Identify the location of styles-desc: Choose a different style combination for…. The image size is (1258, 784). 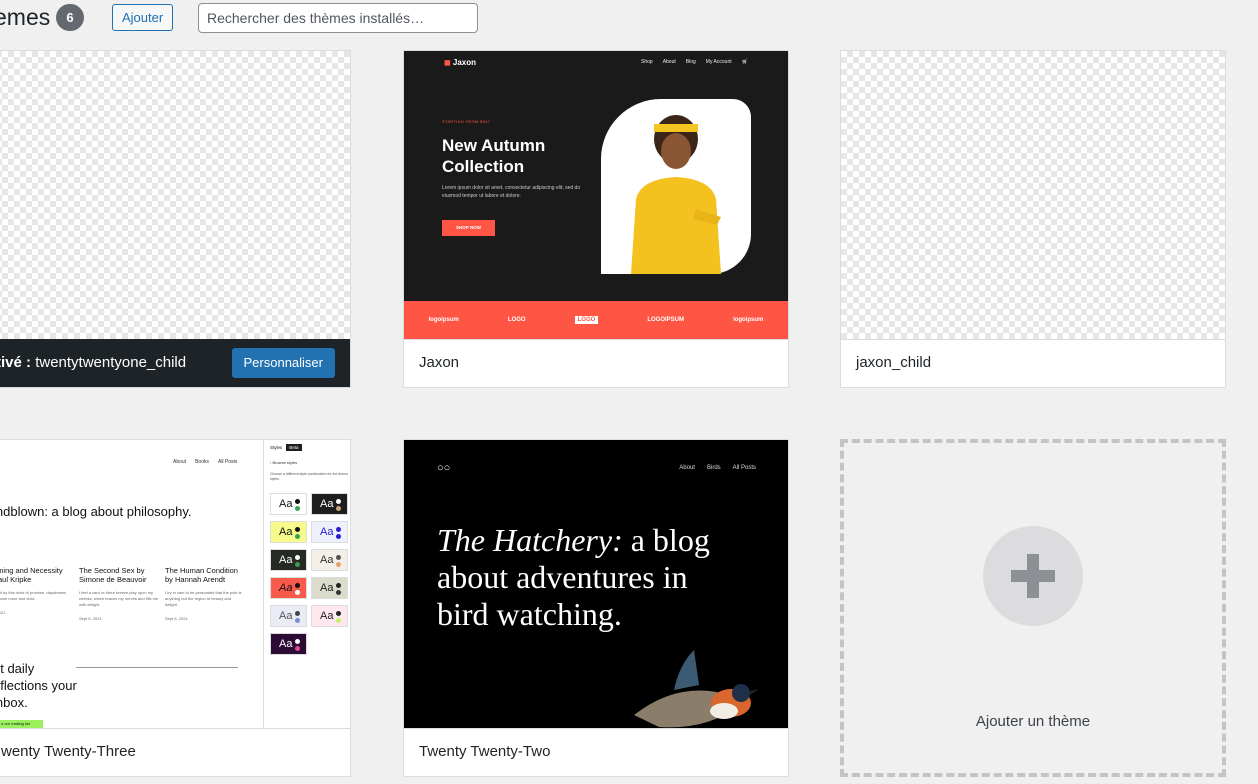
(309, 476).